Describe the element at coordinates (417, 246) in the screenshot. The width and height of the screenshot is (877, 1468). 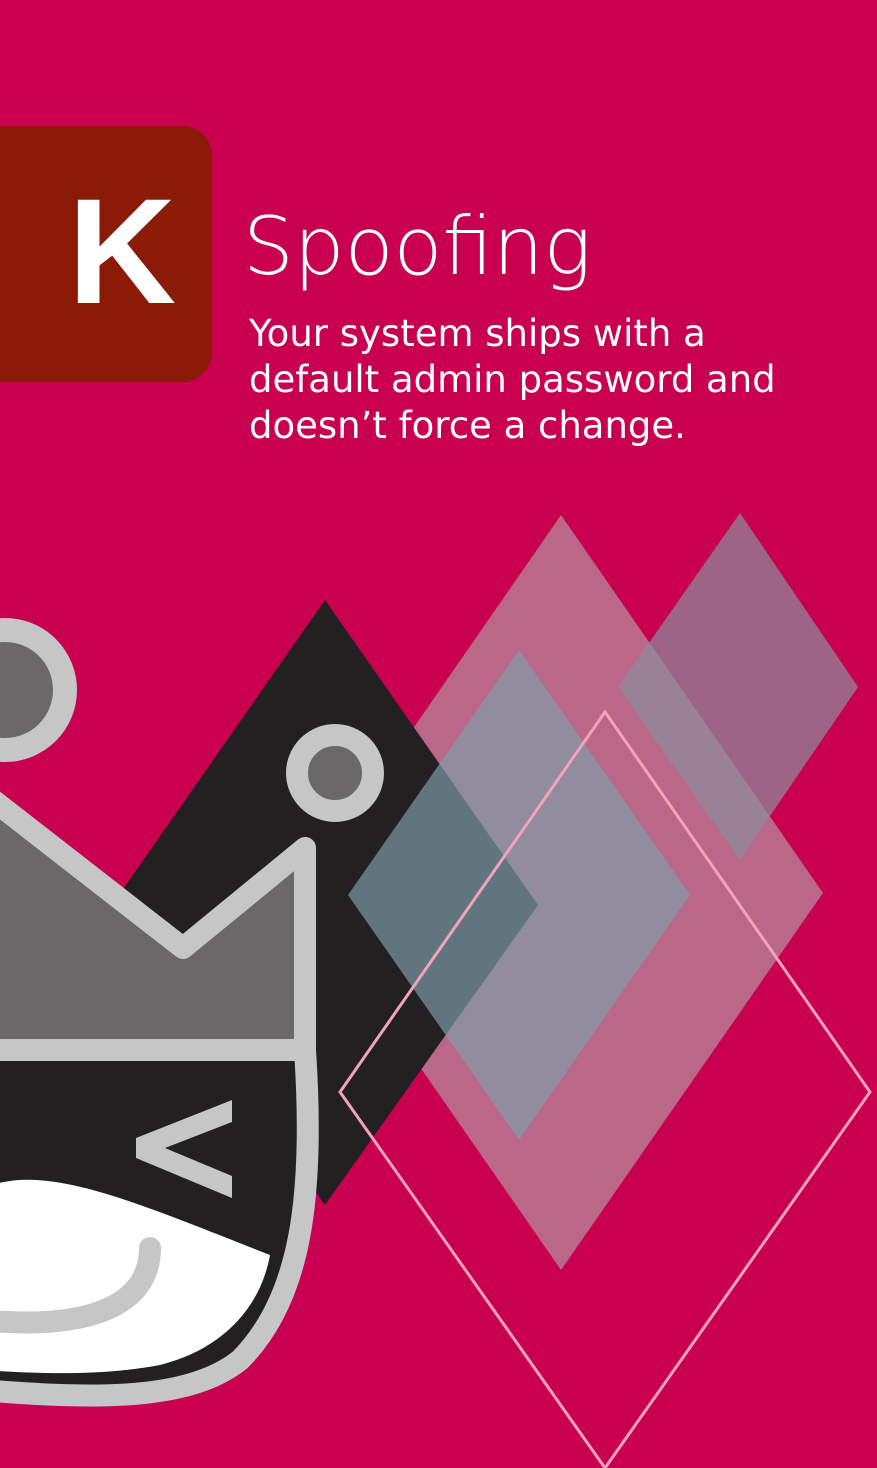
I see `suit-title: Spoofing` at that location.